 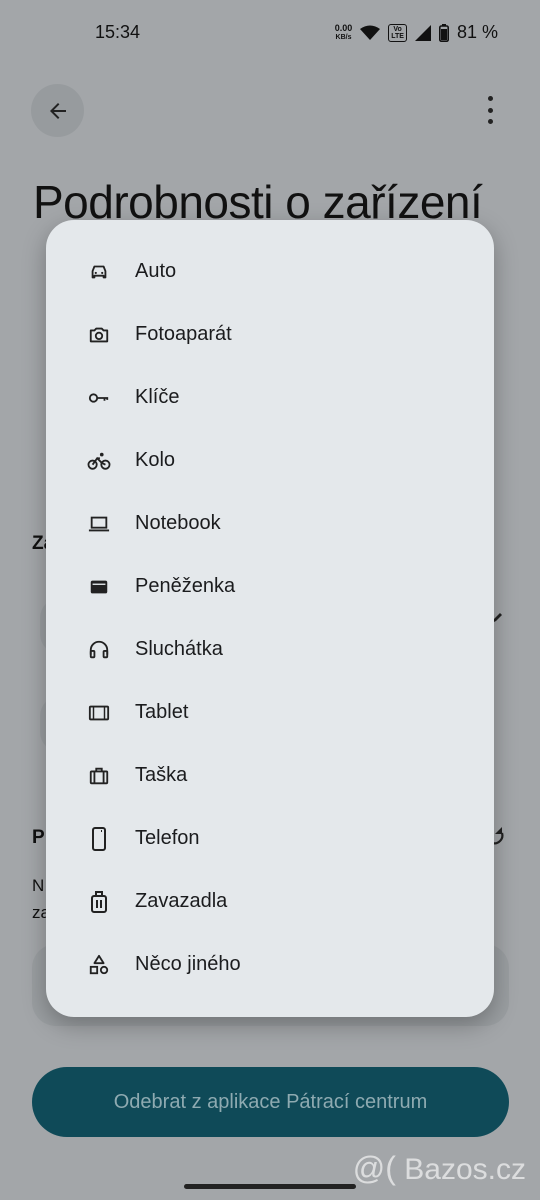 I want to click on menu-item-label: Auto, so click(x=156, y=271).